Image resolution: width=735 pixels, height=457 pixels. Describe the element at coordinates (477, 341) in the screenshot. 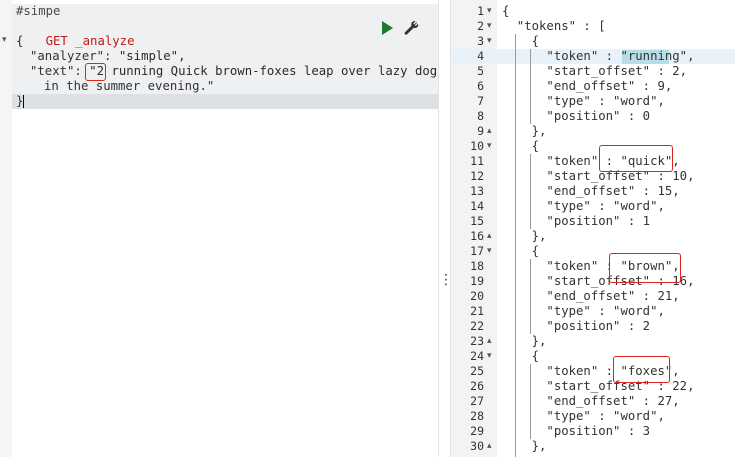

I see `line-number: 23` at that location.